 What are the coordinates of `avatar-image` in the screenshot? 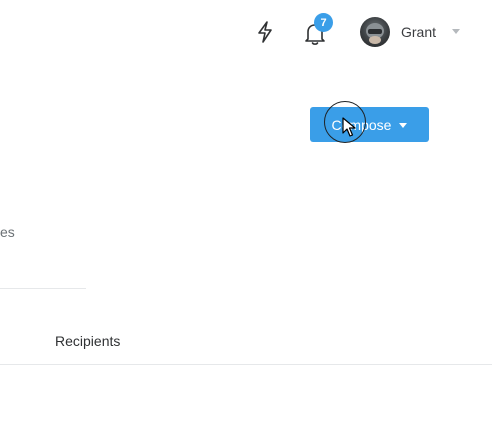 It's located at (375, 33).